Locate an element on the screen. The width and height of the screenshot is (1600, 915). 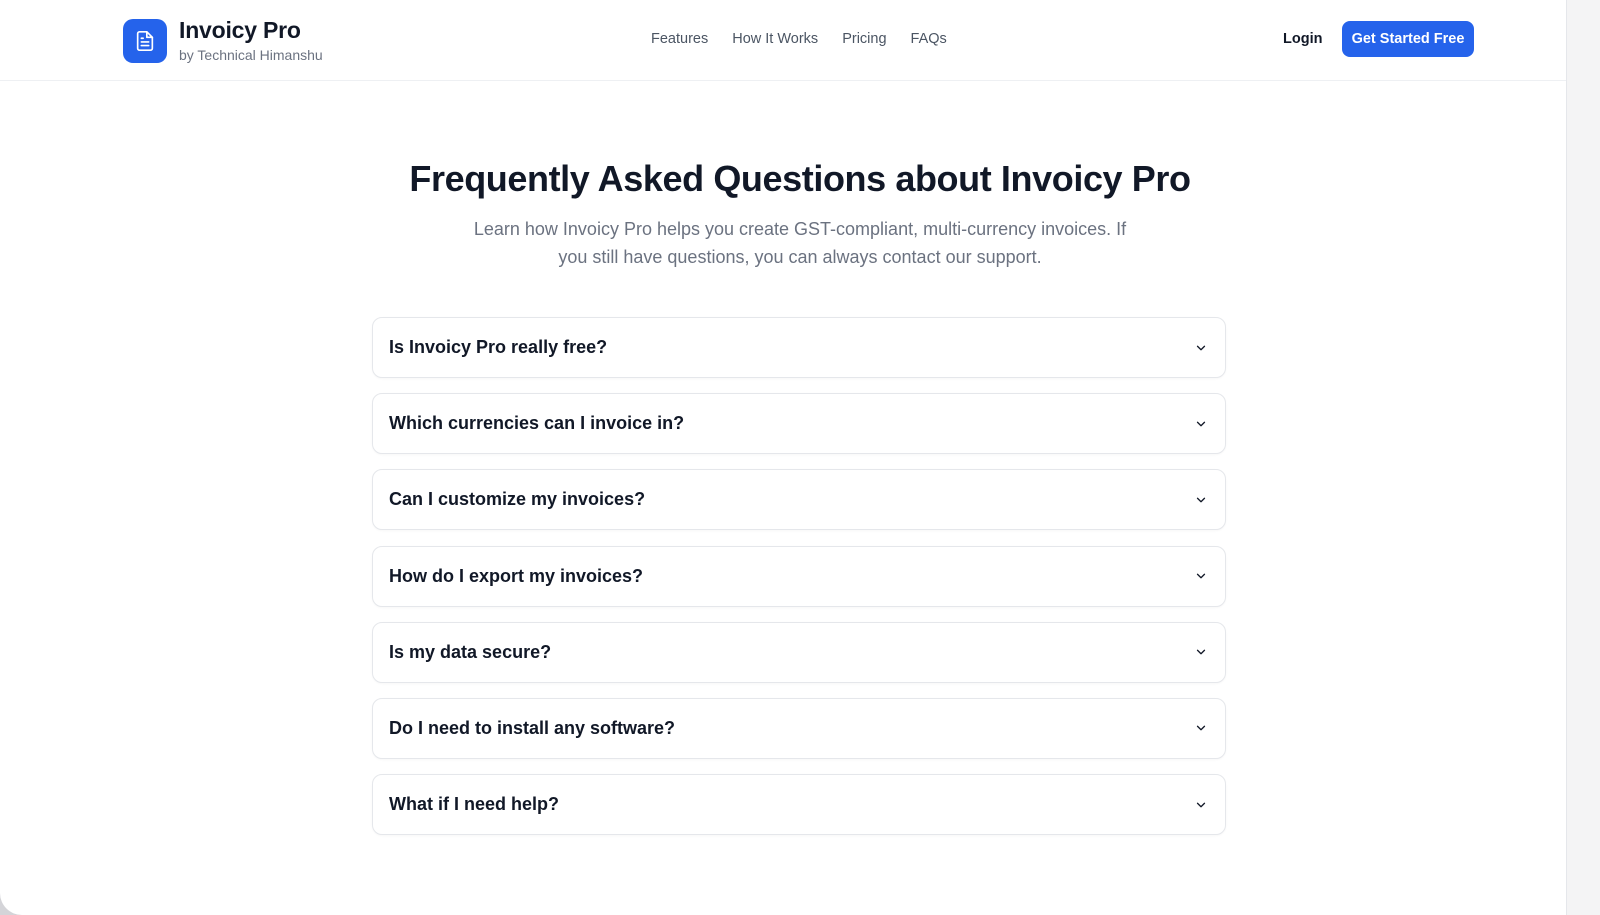
get-started-button: Get Started Free is located at coordinates (1408, 39).